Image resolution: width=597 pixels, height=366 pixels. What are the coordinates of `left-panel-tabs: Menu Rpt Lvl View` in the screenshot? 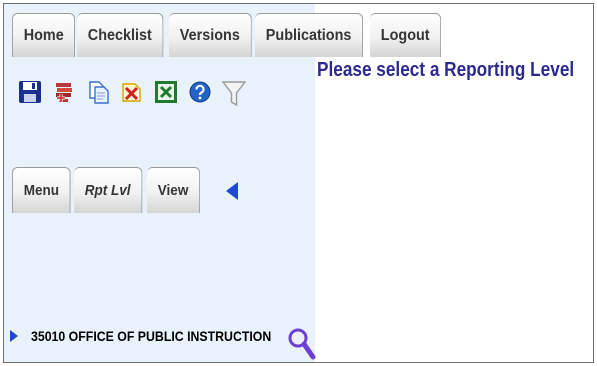 It's located at (107, 190).